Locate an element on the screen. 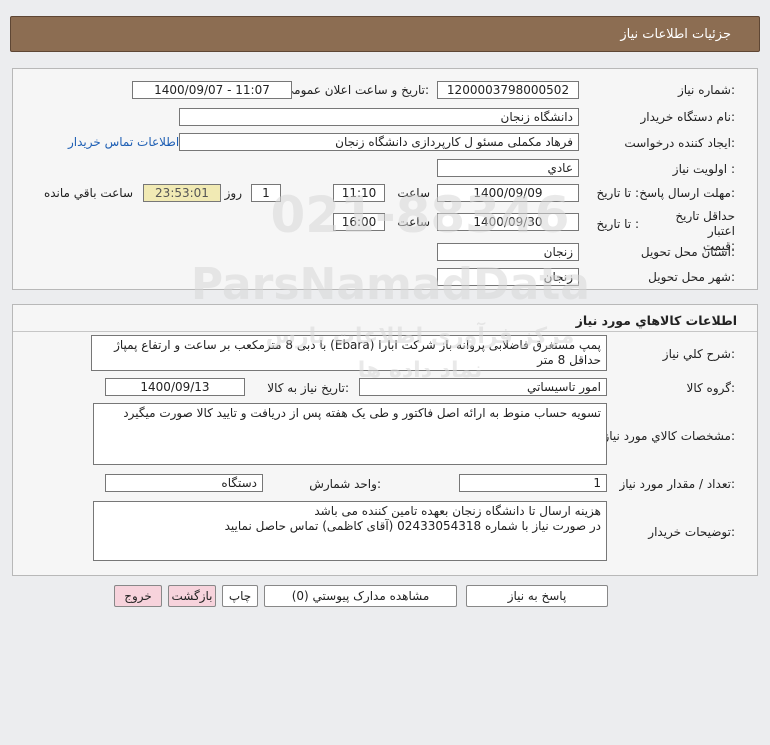  section-divider is located at coordinates (385, 331).